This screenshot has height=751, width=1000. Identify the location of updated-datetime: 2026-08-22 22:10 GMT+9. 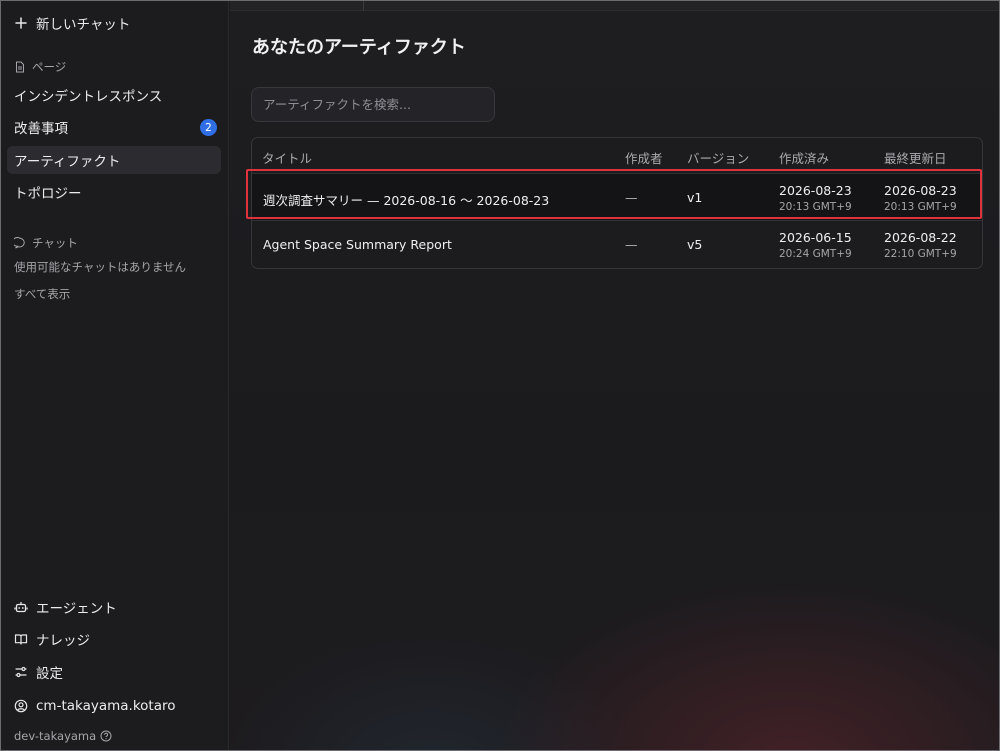
(920, 245).